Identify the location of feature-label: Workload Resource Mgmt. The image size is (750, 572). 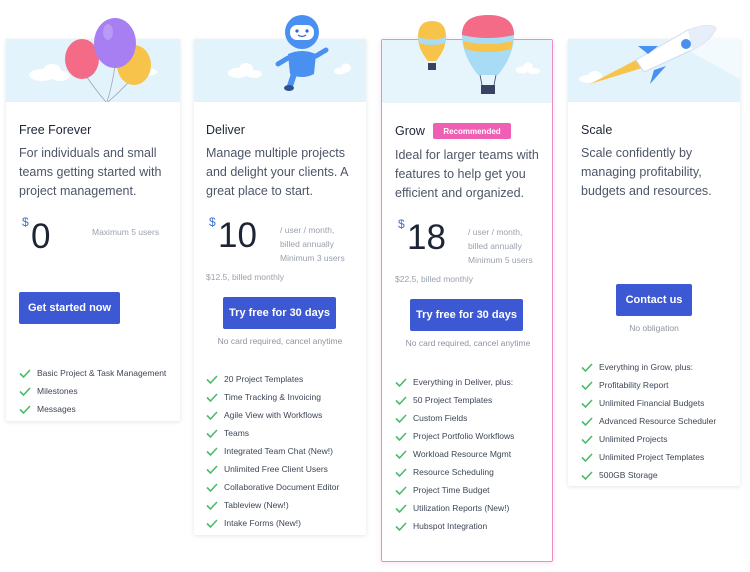
(462, 454).